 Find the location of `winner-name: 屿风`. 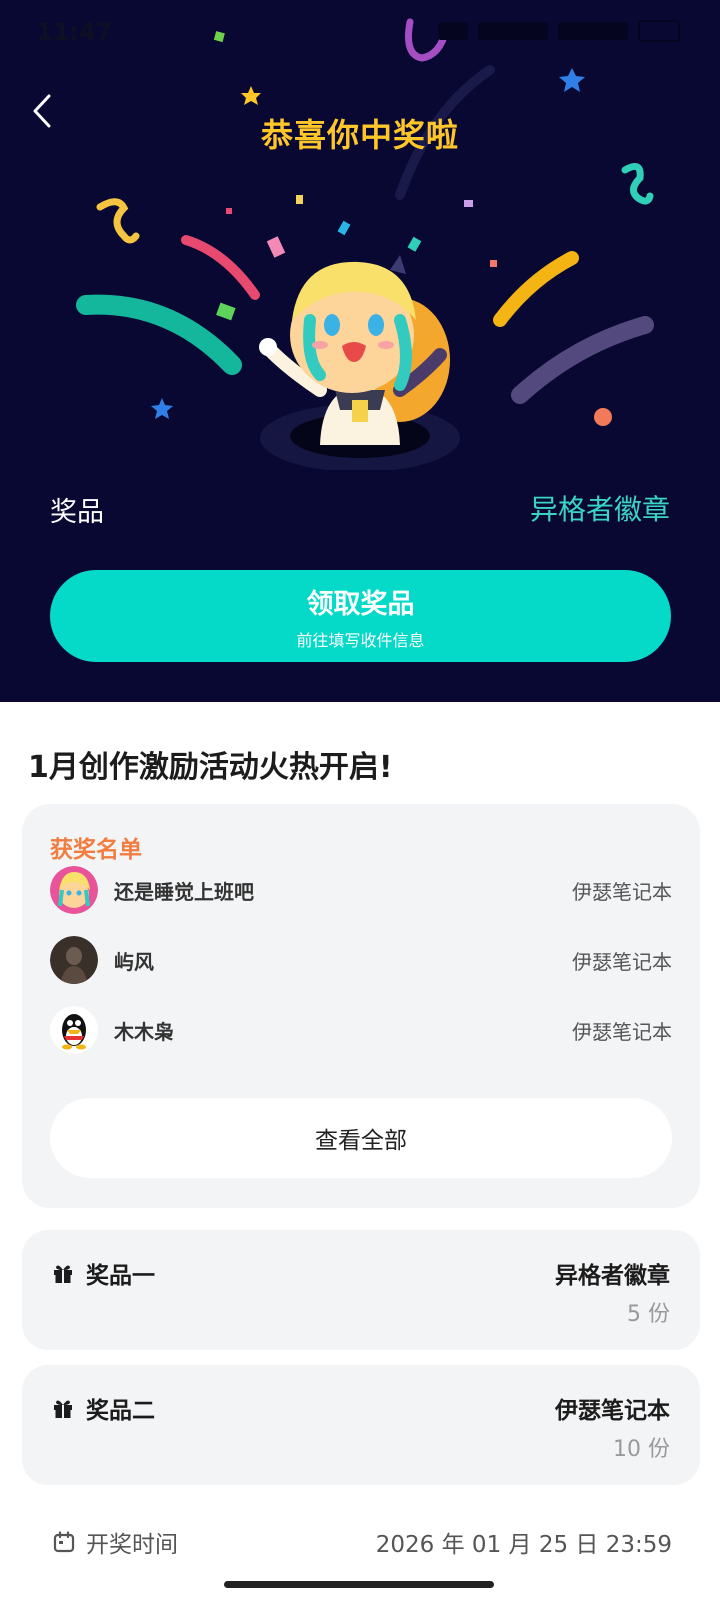

winner-name: 屿风 is located at coordinates (134, 961).